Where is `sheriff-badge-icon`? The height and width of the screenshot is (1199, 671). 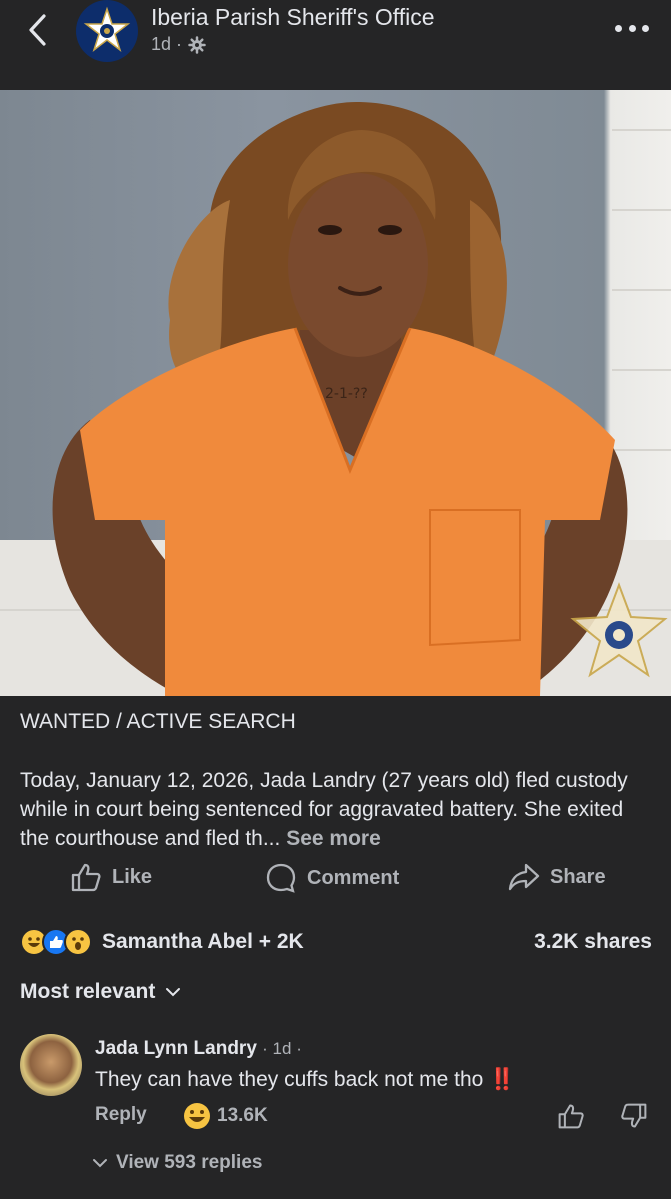 sheriff-badge-icon is located at coordinates (107, 29).